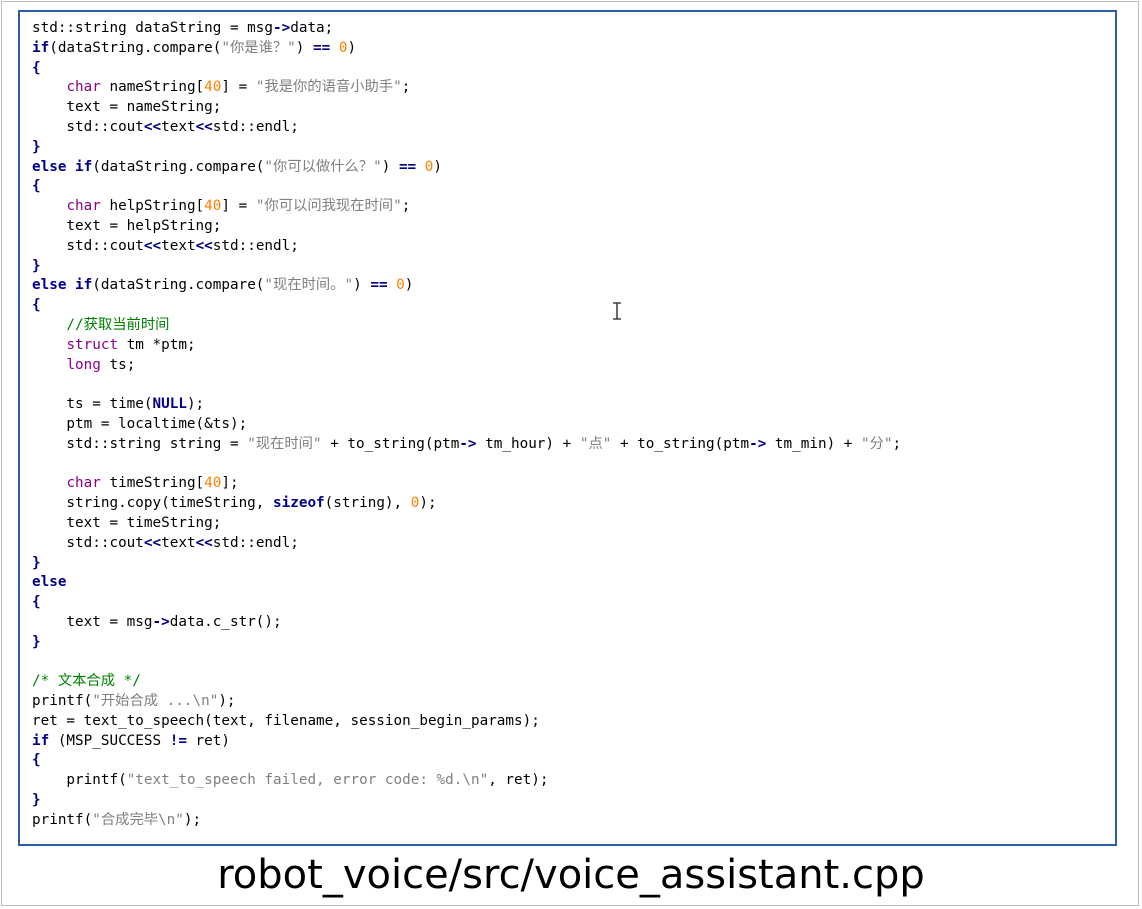 The height and width of the screenshot is (909, 1142). Describe the element at coordinates (155, 701) in the screenshot. I see `code-token: "开始合成 ...\n"` at that location.